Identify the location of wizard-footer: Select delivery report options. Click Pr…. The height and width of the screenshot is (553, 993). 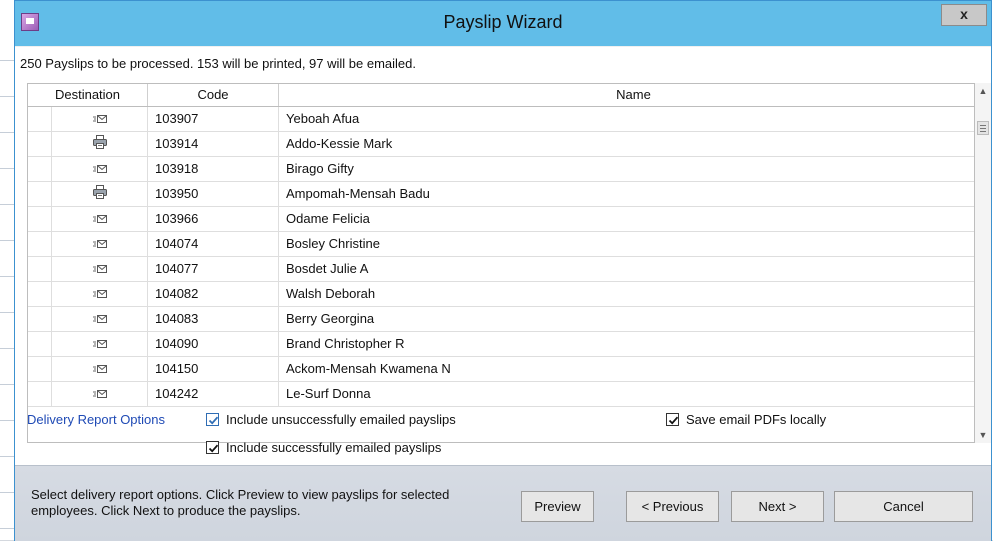
(503, 503).